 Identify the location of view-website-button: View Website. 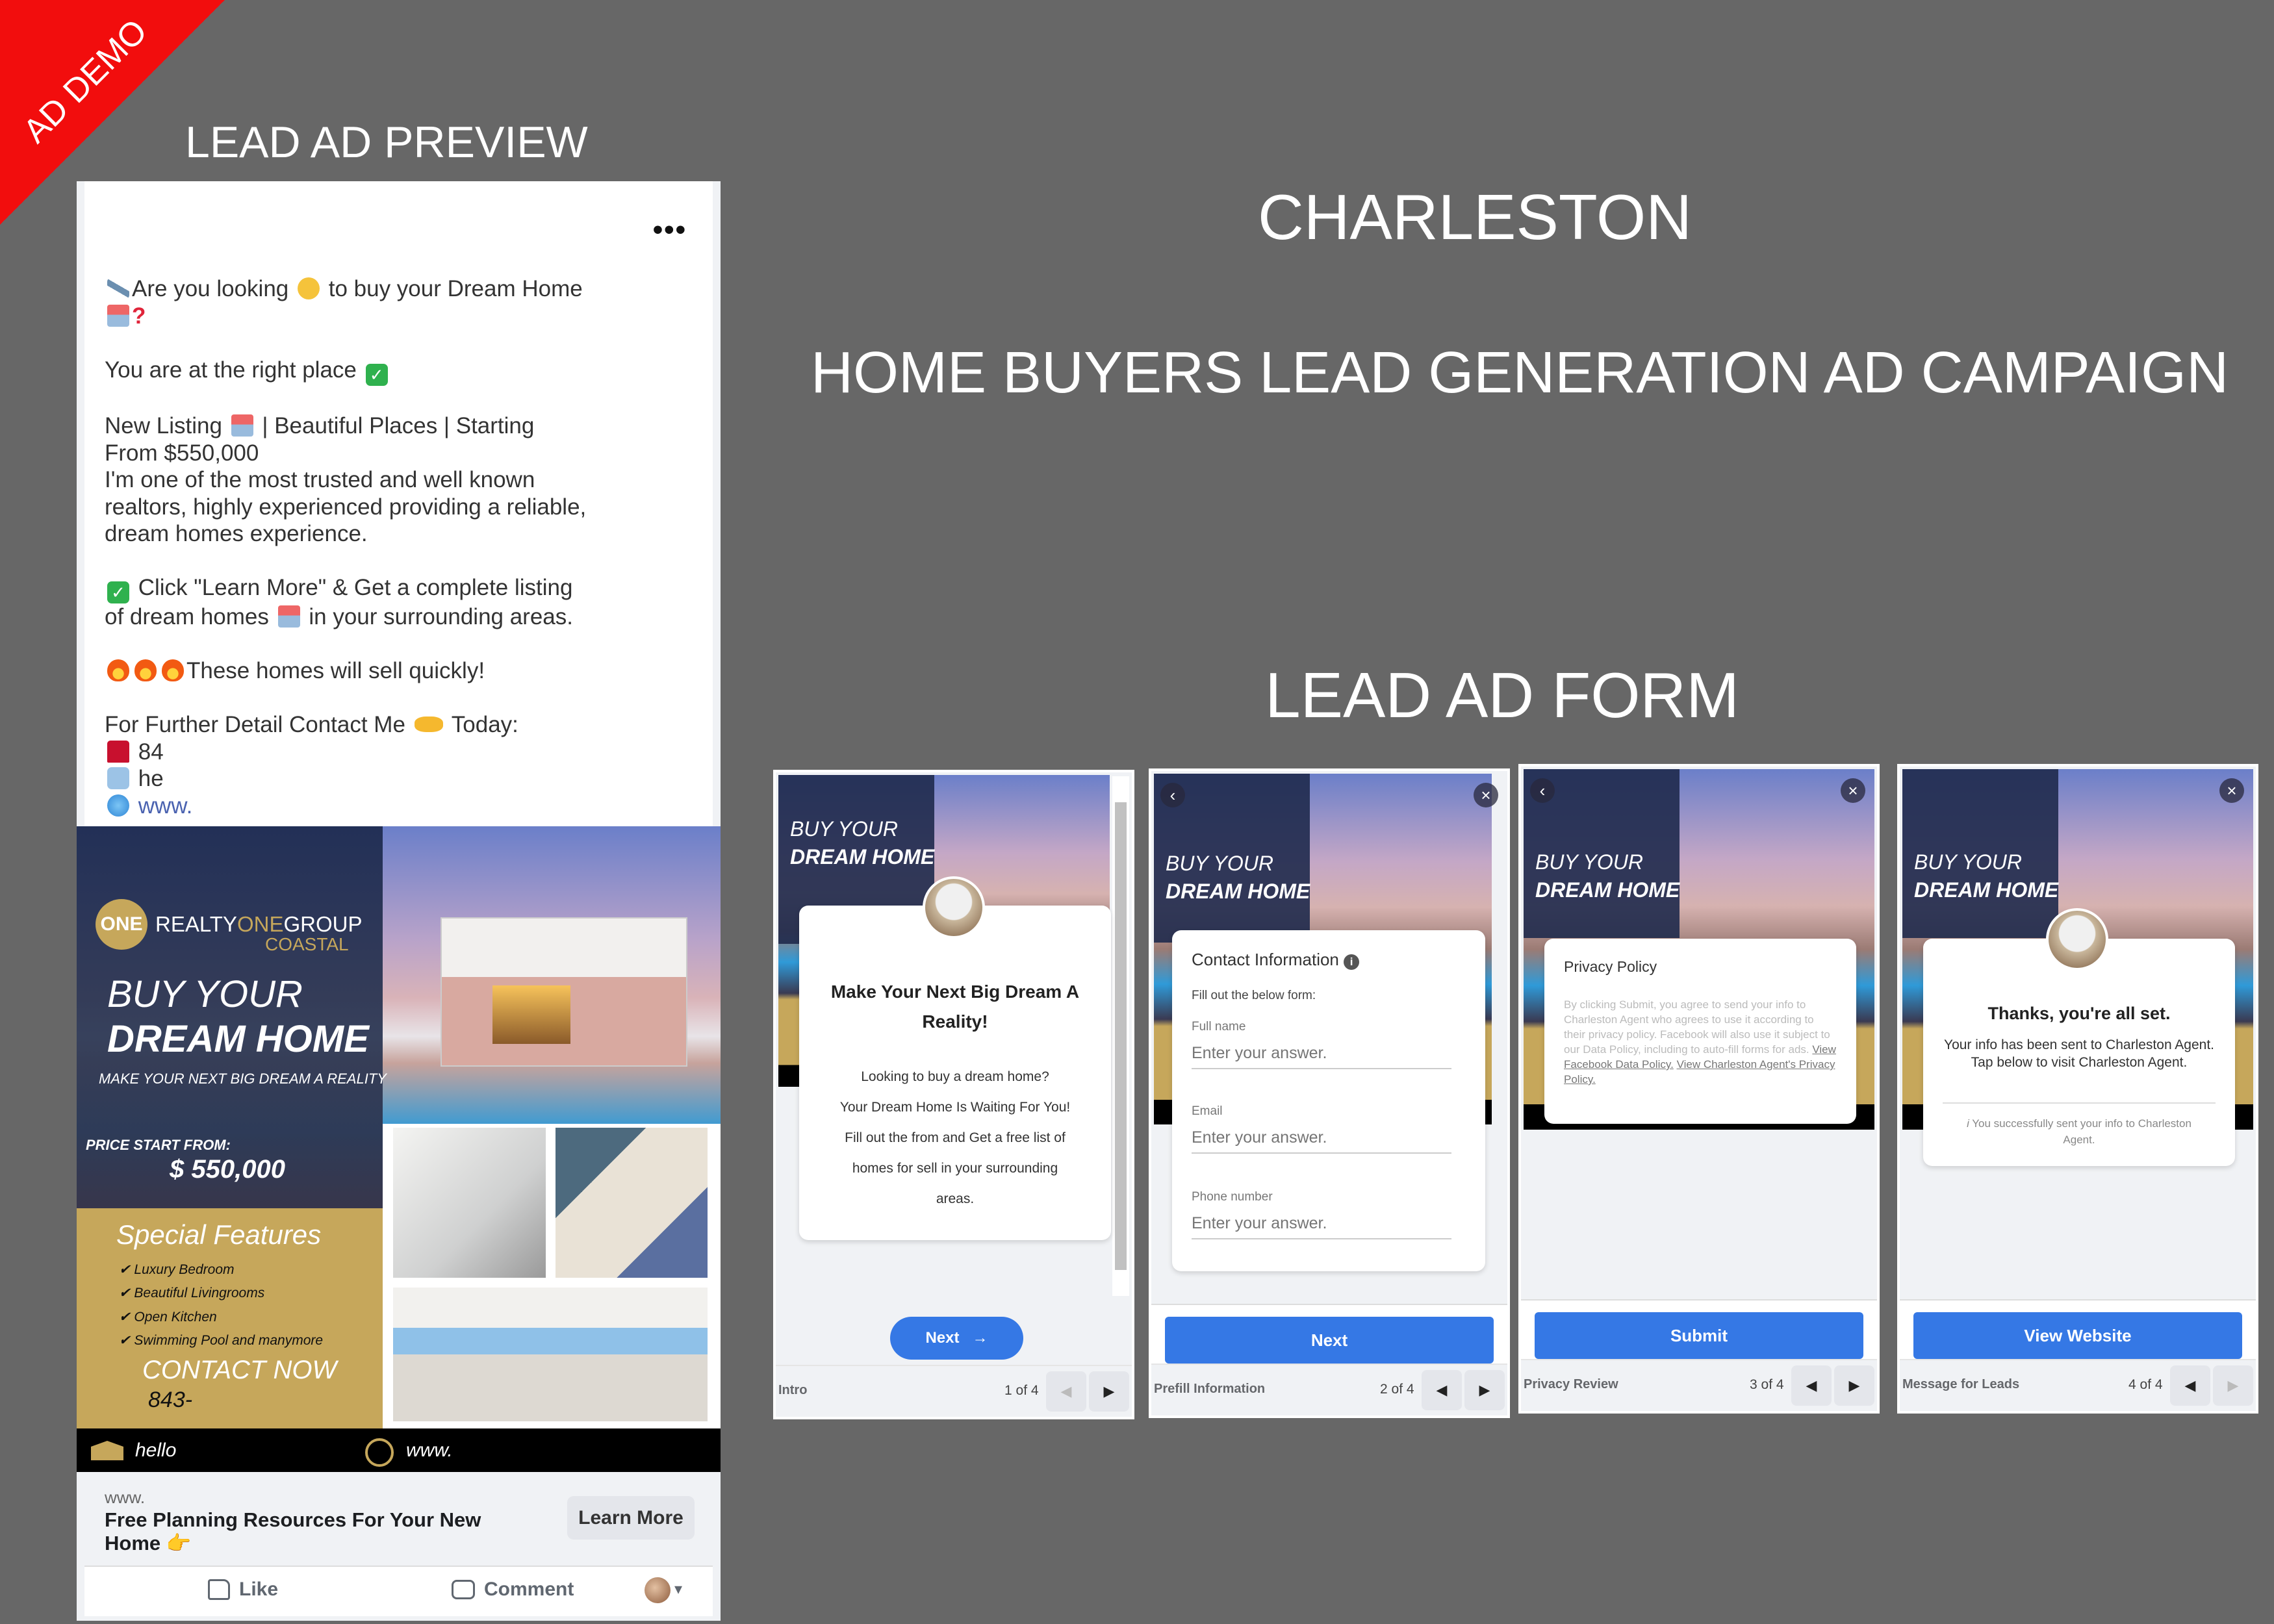
(2077, 1335).